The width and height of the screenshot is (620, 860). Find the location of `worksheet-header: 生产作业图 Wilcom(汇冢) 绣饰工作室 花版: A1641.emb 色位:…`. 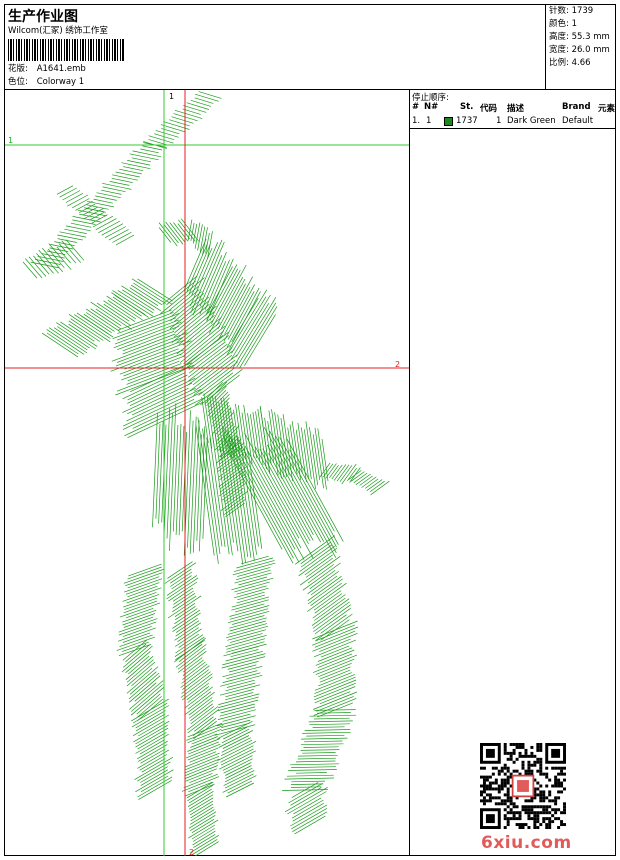

worksheet-header: 生产作业图 Wilcom(汇冢) 绣饰工作室 花版: A1641.emb 色位:… is located at coordinates (310, 47).